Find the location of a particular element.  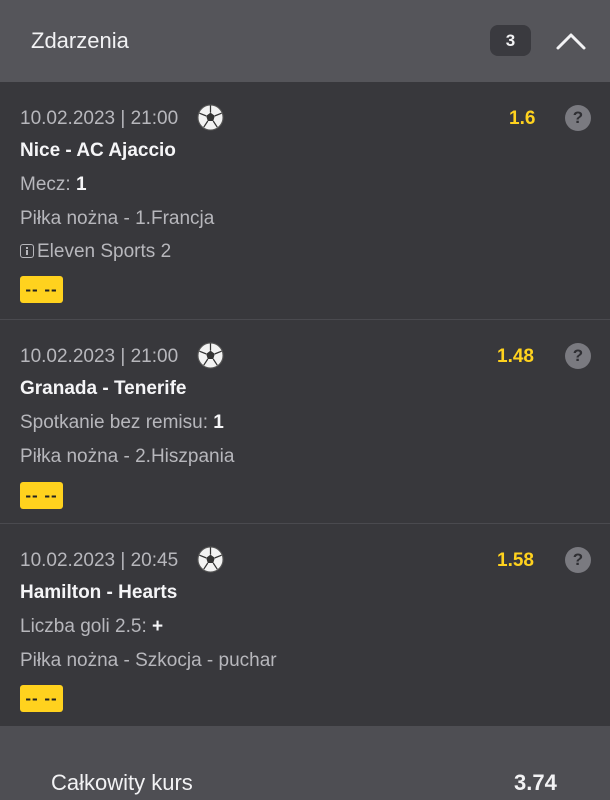

market-pick: + is located at coordinates (158, 626).